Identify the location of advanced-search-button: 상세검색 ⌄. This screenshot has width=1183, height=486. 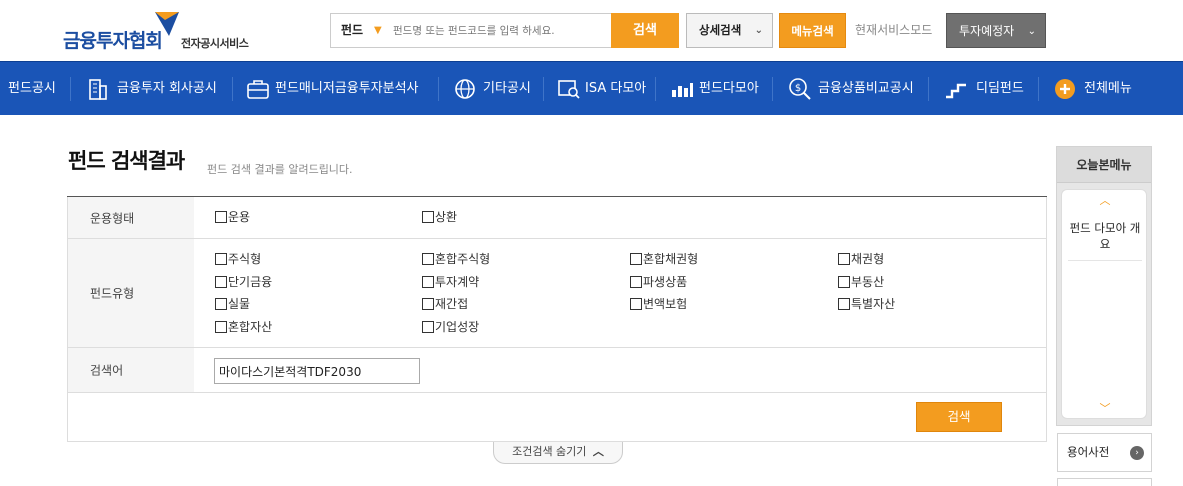
(729, 30).